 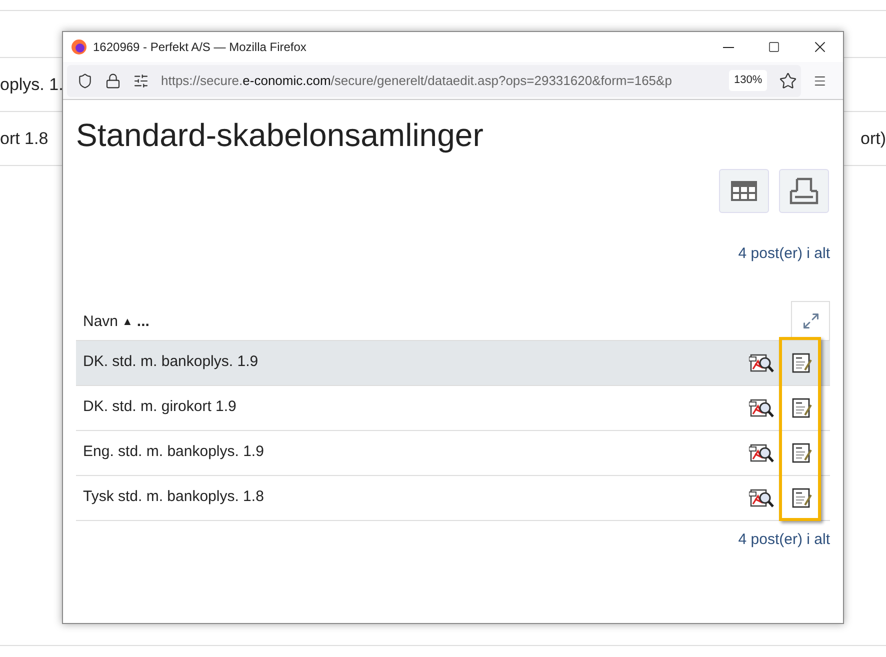 I want to click on printer-icon, so click(x=804, y=191).